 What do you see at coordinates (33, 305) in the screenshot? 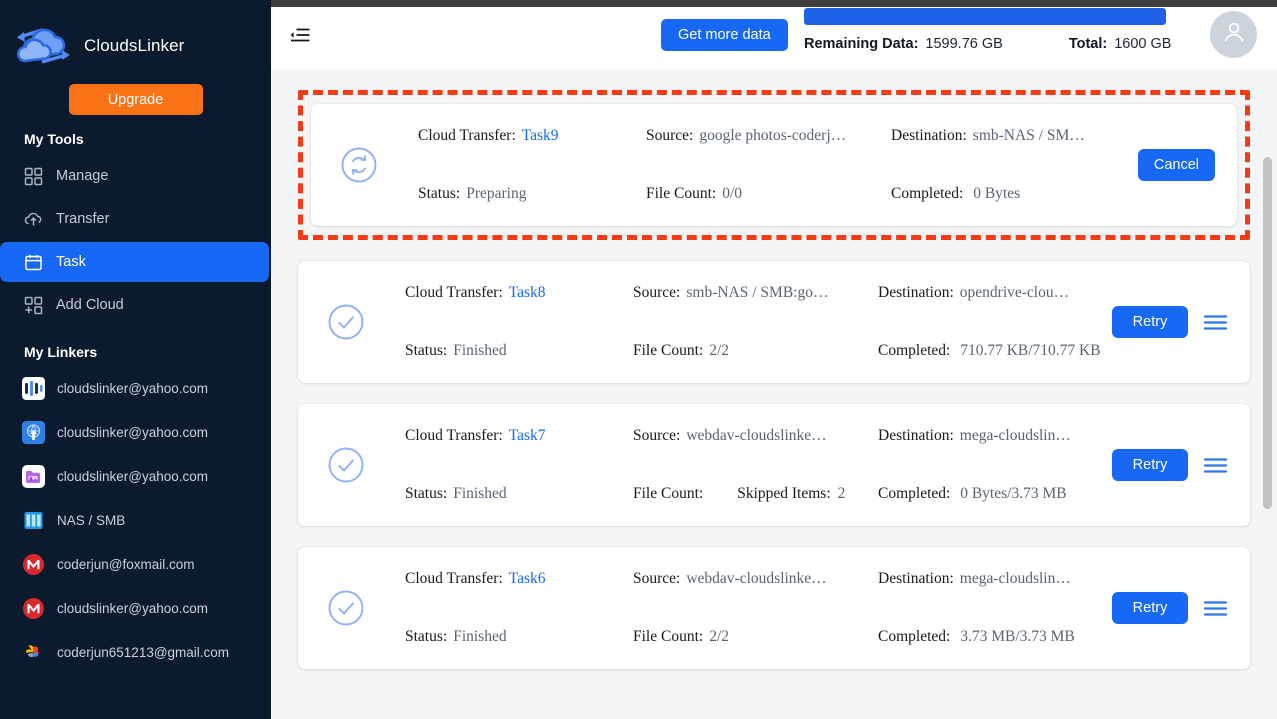
I see `add-grid-icon` at bounding box center [33, 305].